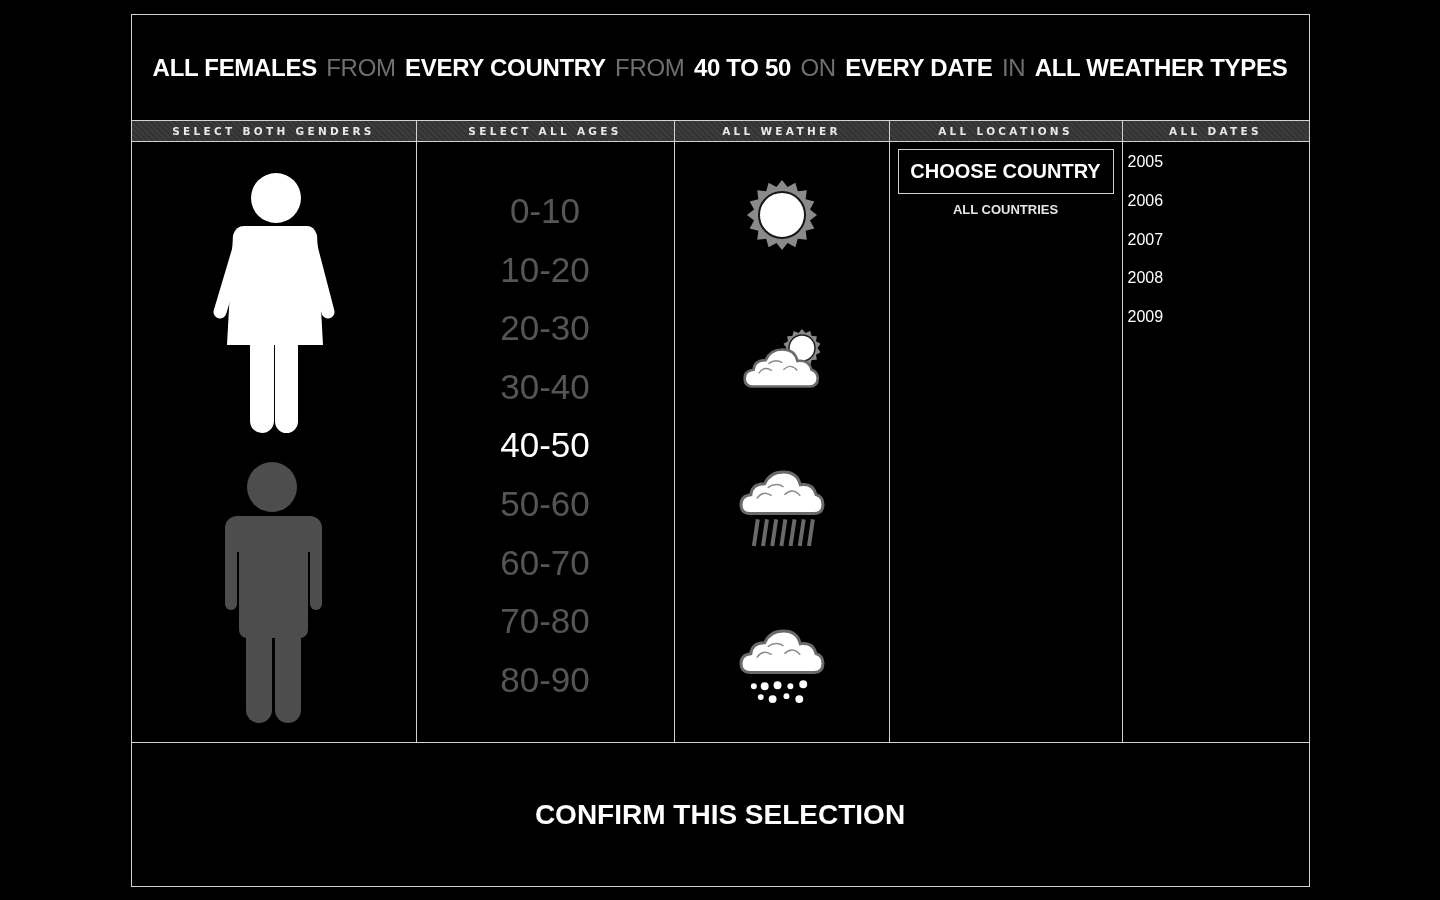 Image resolution: width=1440 pixels, height=900 pixels. What do you see at coordinates (1145, 317) in the screenshot?
I see `date-option: 2009` at bounding box center [1145, 317].